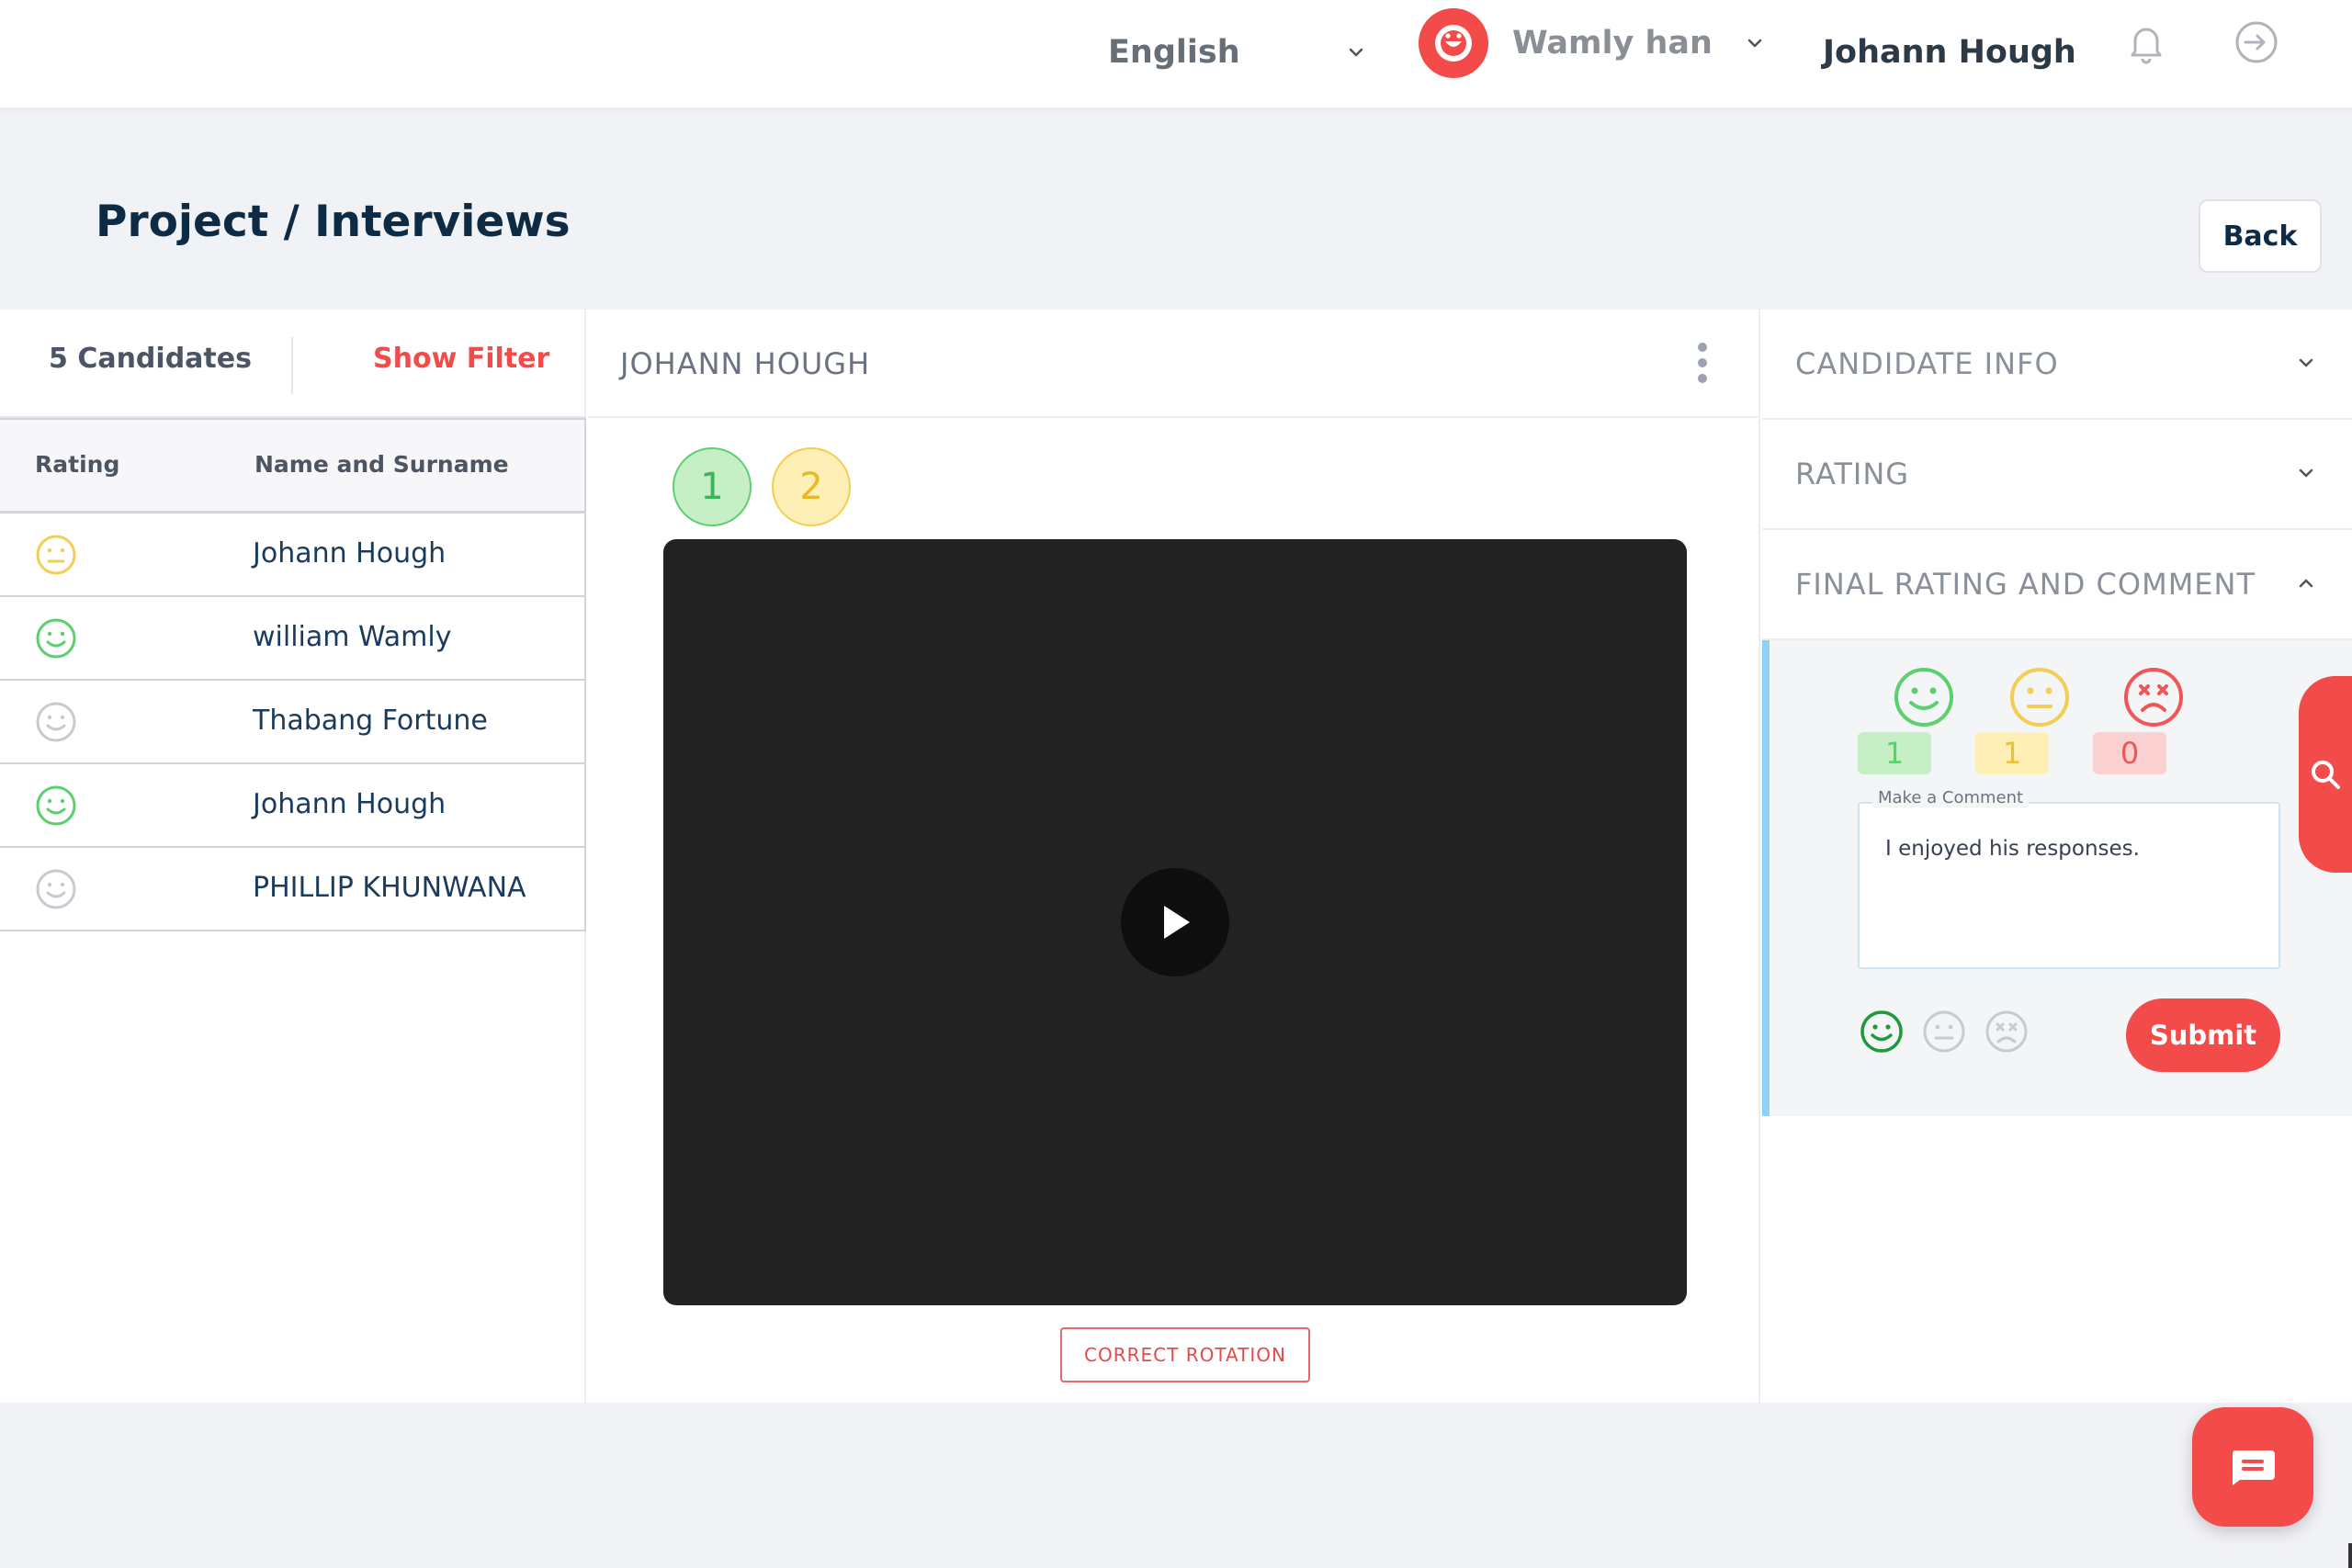 The height and width of the screenshot is (1568, 2352). I want to click on divider, so click(292, 365).